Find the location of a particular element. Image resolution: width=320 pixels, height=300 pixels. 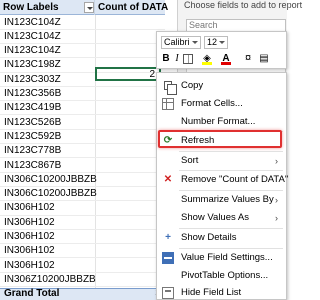

table-row: IN306Z10200JBBZB is located at coordinates (82, 280).